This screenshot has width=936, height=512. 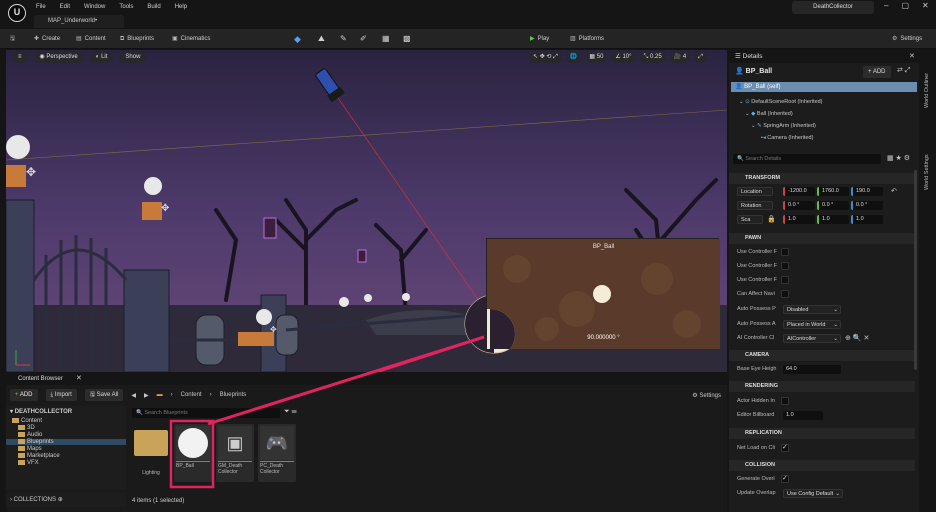 I want to click on location-z: 190.0, so click(x=867, y=191).